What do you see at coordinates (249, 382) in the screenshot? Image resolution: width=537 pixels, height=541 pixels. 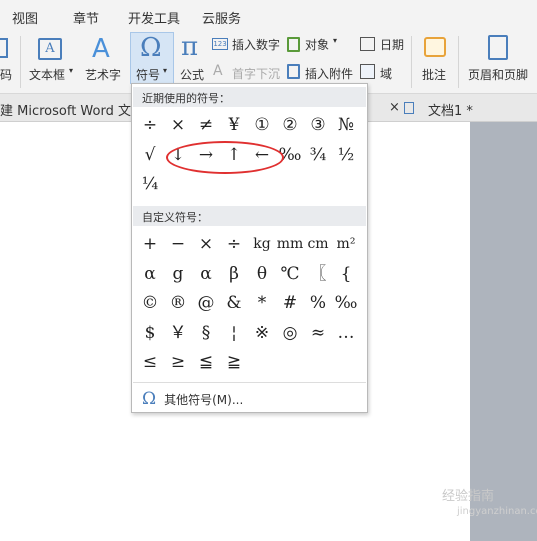 I see `divider` at bounding box center [249, 382].